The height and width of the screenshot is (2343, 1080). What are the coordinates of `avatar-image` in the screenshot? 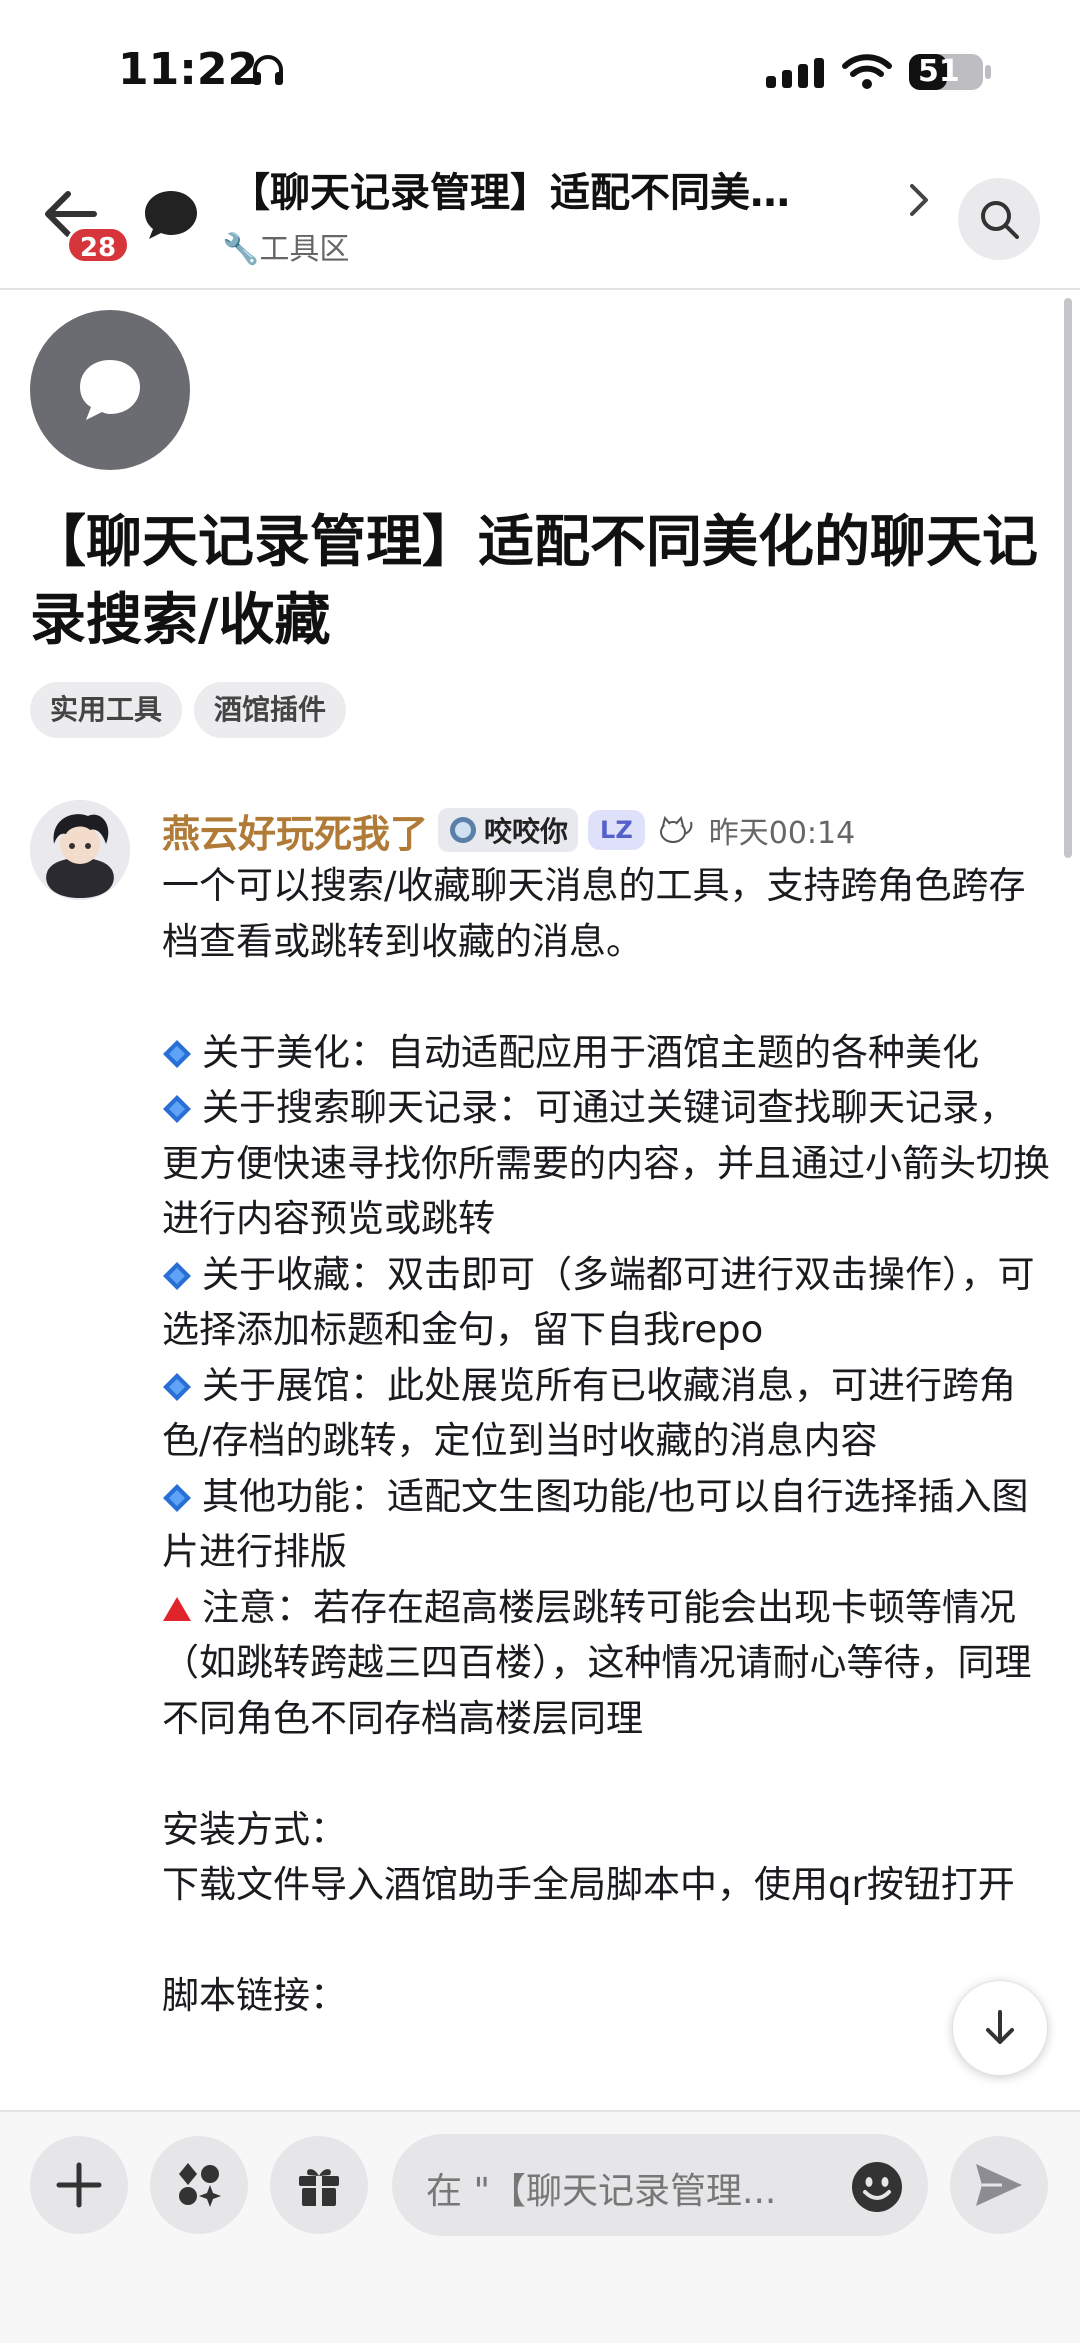 It's located at (80, 850).